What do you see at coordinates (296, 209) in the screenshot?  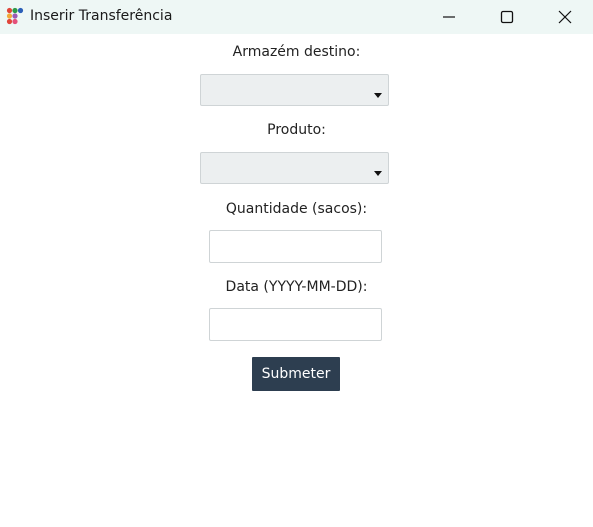 I see `quantity-label: Quantidade (sacos):` at bounding box center [296, 209].